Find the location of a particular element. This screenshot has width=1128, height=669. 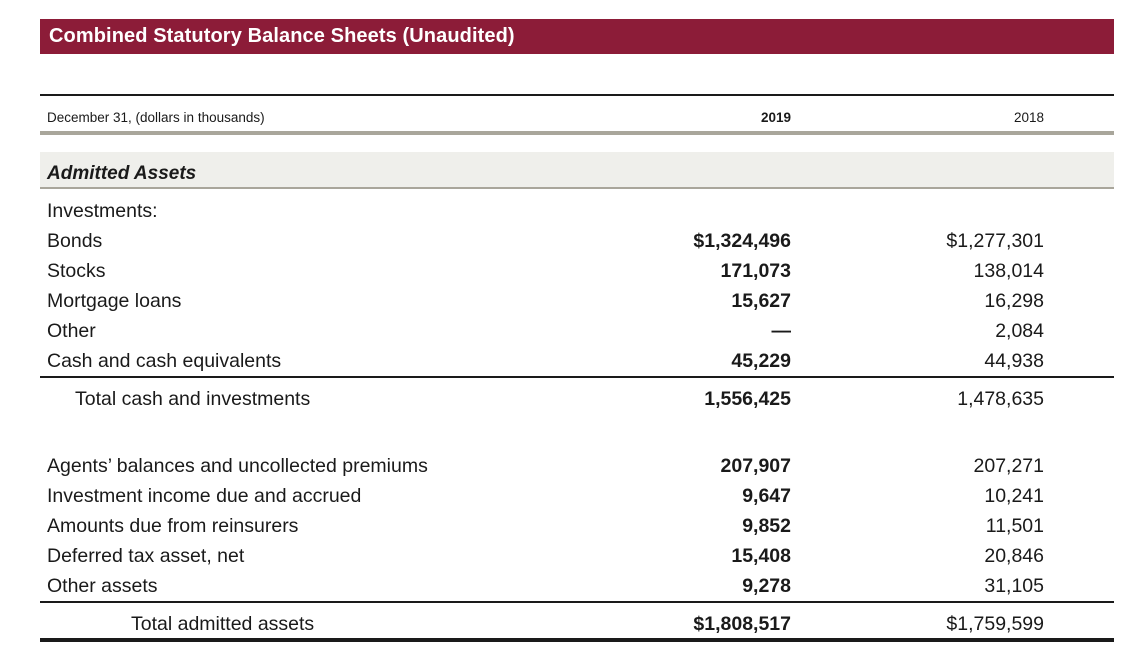

value-2019: — is located at coordinates (781, 331).